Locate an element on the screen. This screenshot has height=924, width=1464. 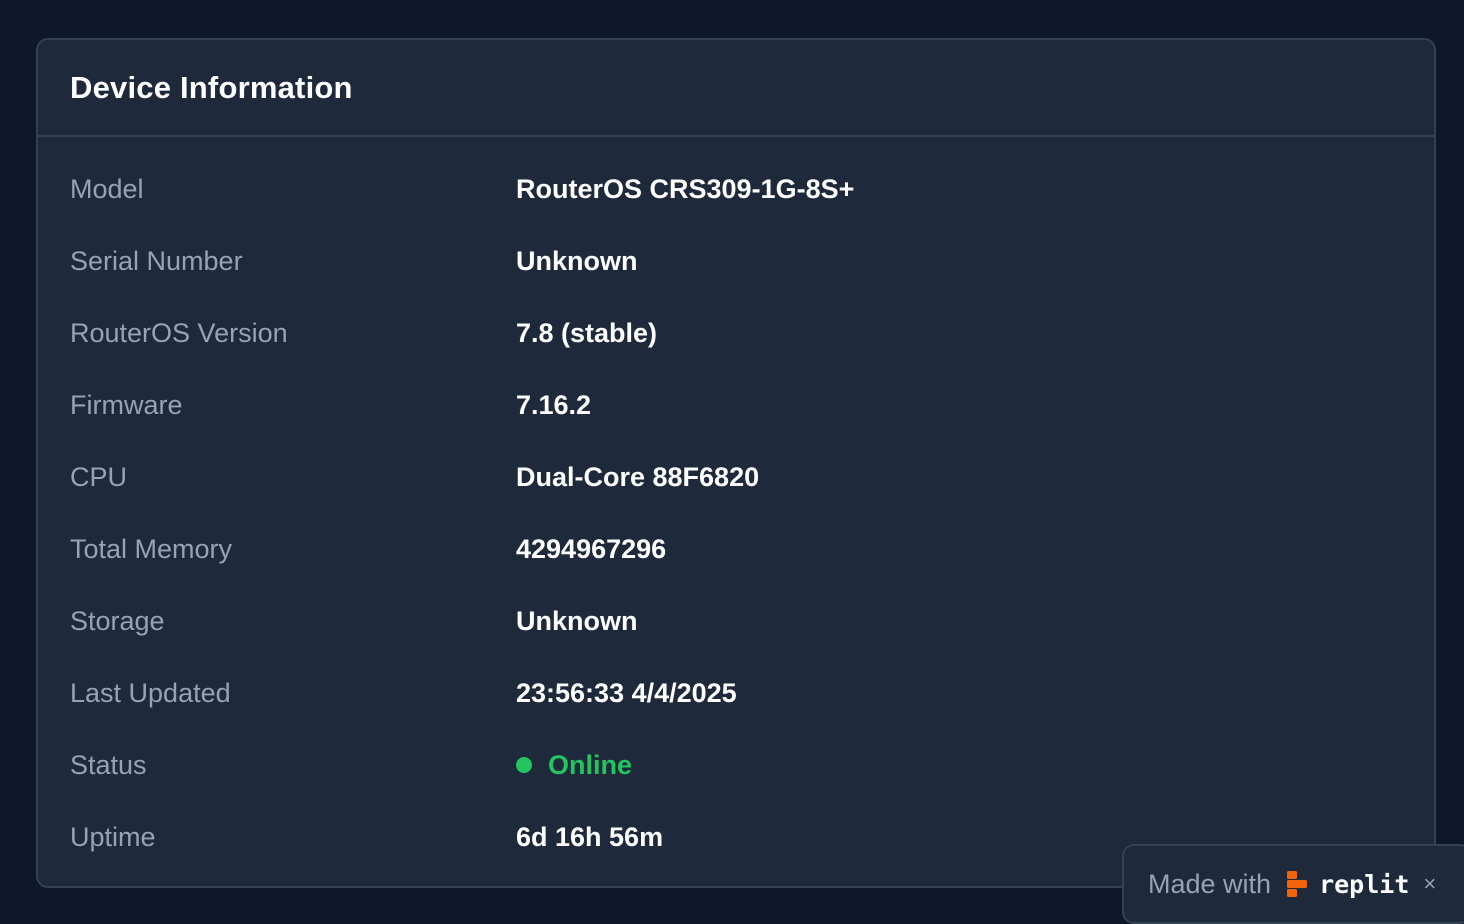
info-row-firmware: Firmware 7.16.2 is located at coordinates (736, 405).